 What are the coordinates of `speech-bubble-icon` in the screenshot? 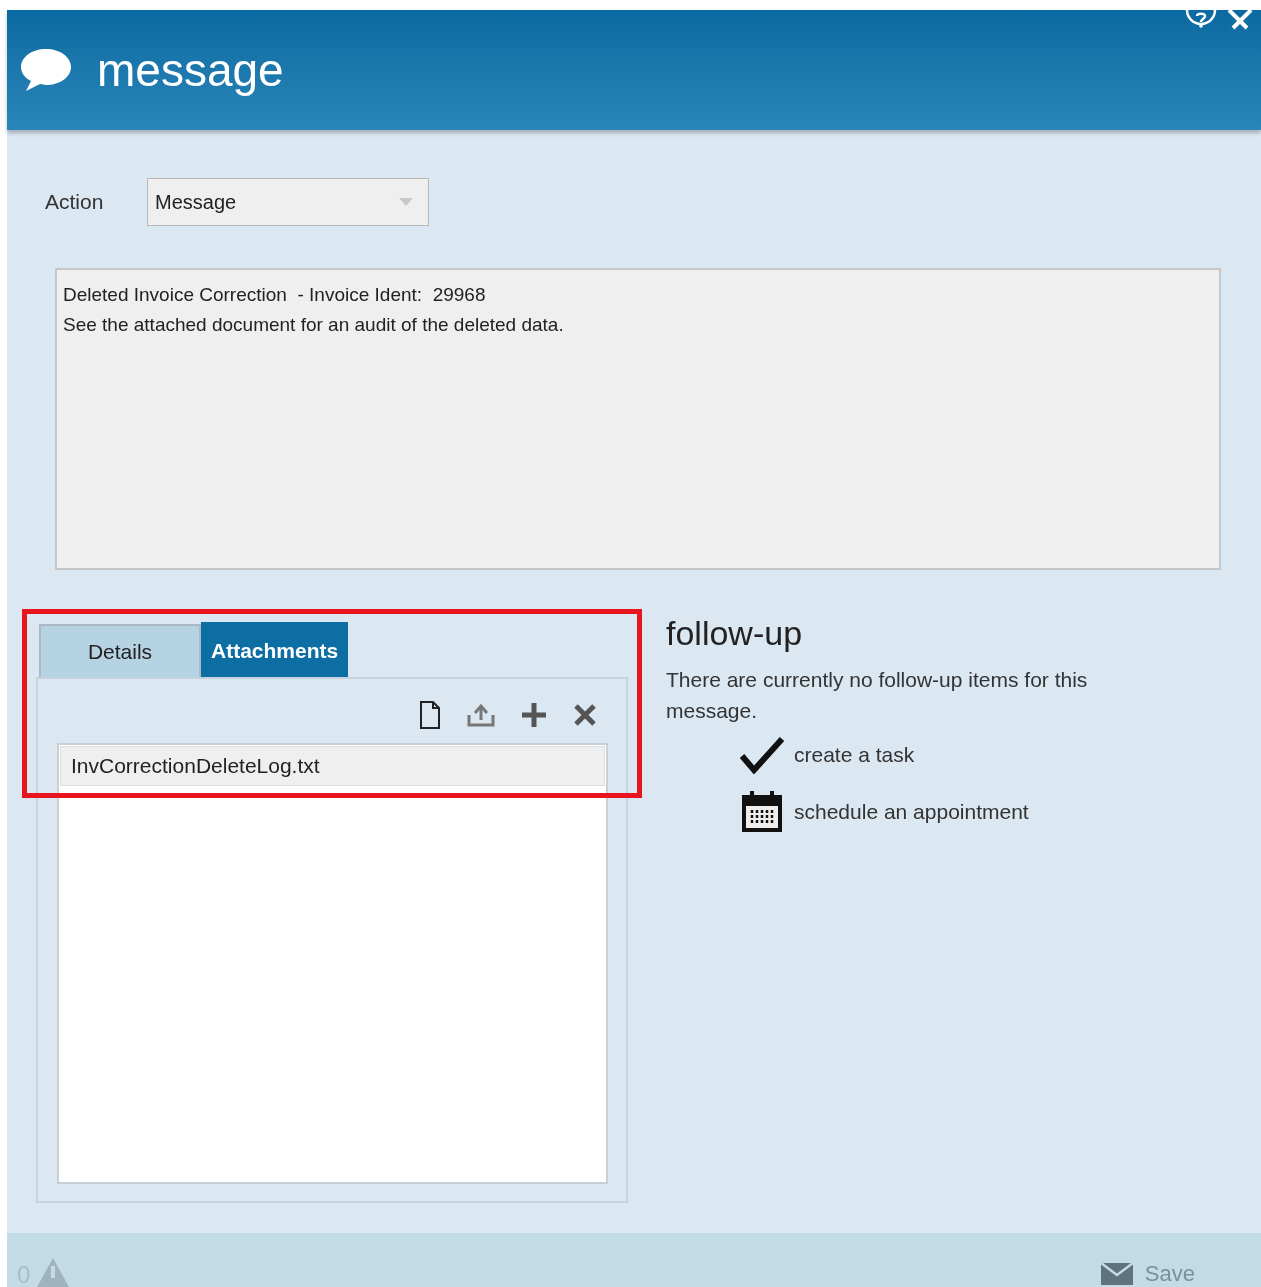 It's located at (46, 70).